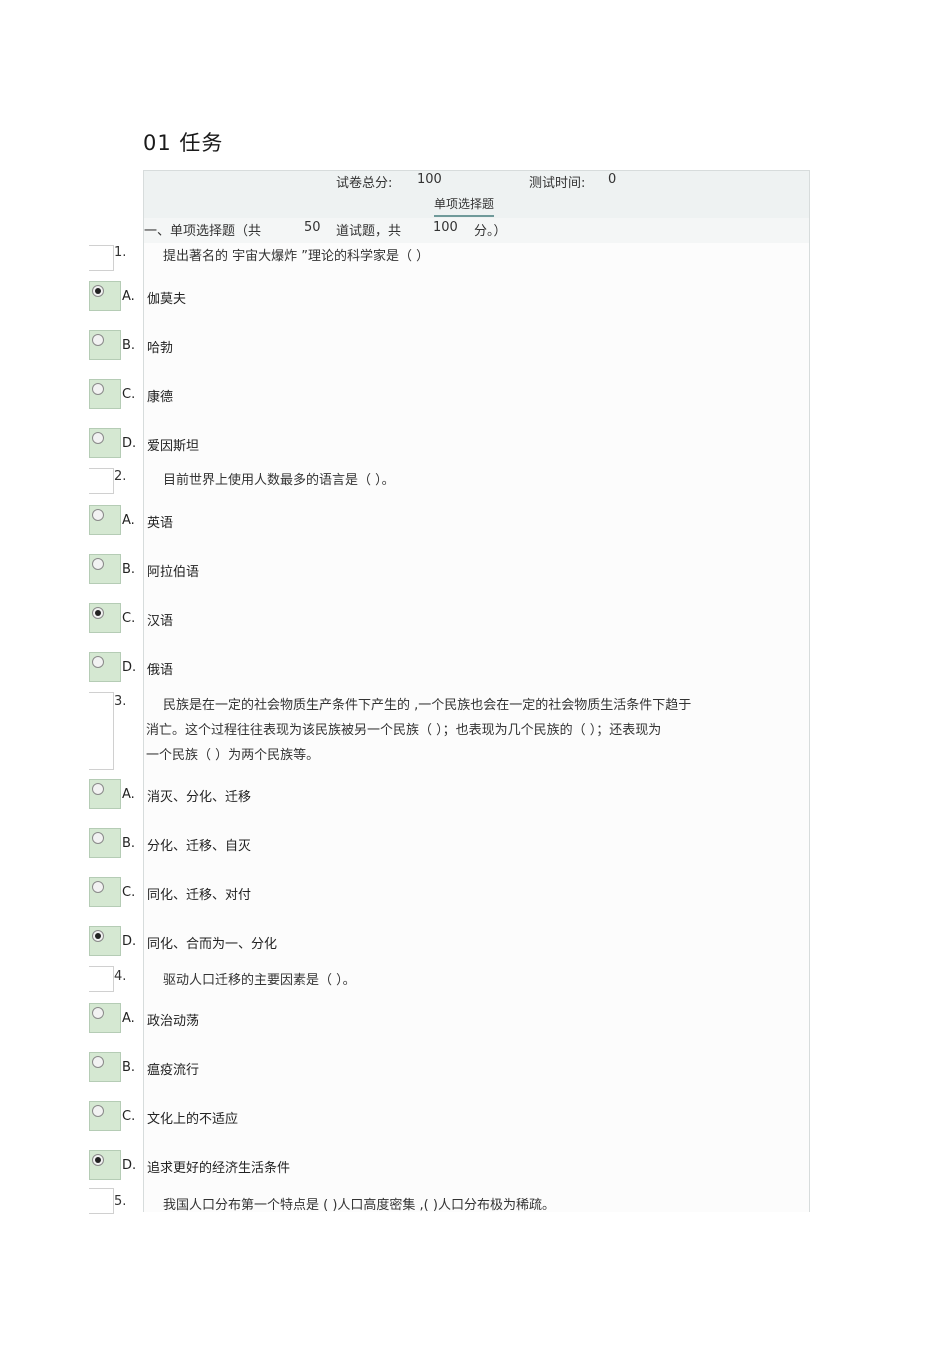  Describe the element at coordinates (120, 476) in the screenshot. I see `question-number: 2.` at that location.